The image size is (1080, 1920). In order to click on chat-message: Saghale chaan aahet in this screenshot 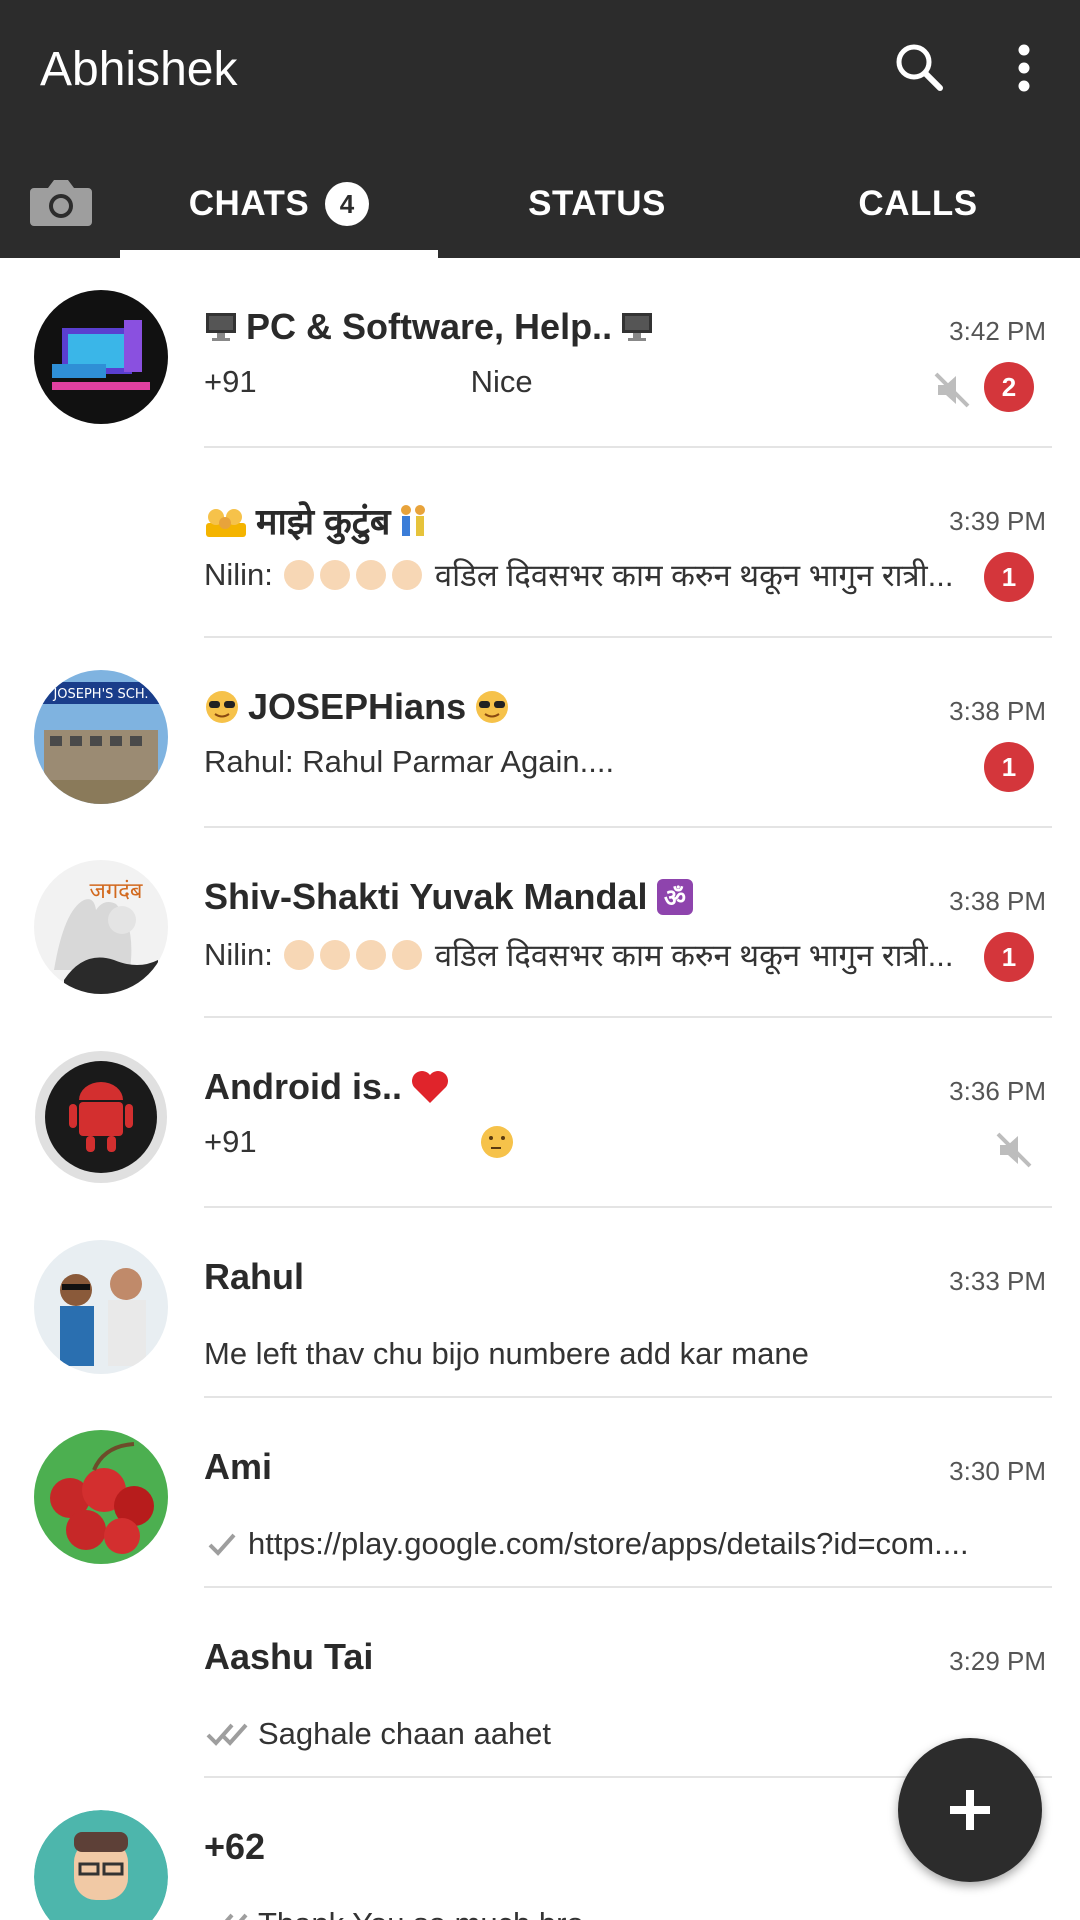, I will do `click(377, 1734)`.